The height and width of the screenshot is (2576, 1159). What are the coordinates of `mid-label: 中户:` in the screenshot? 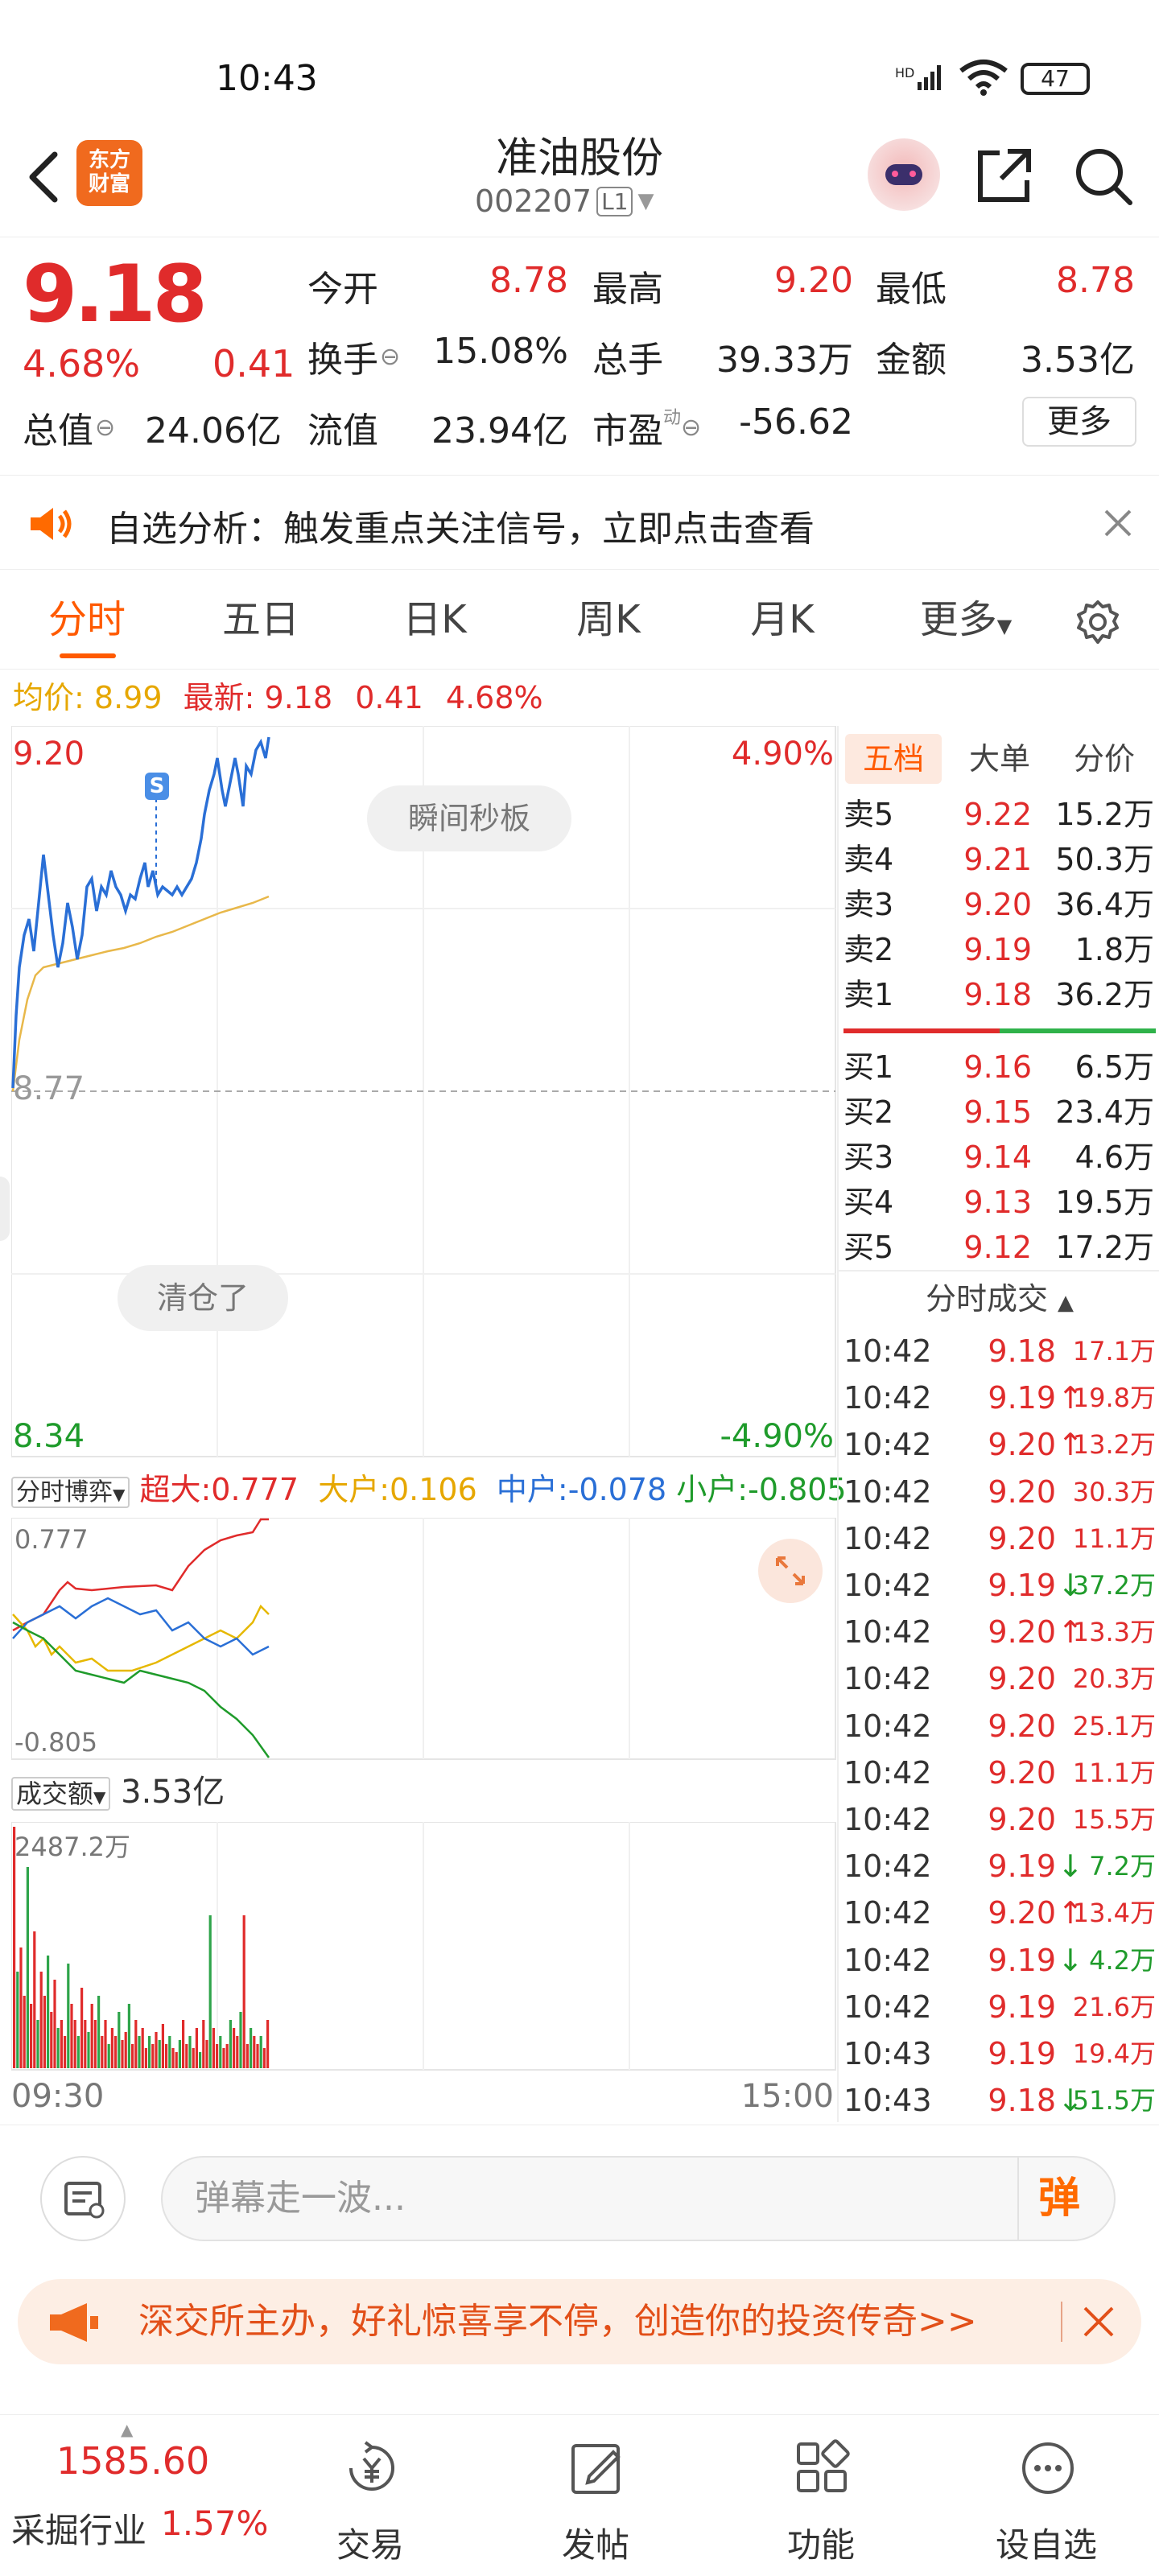 It's located at (532, 1489).